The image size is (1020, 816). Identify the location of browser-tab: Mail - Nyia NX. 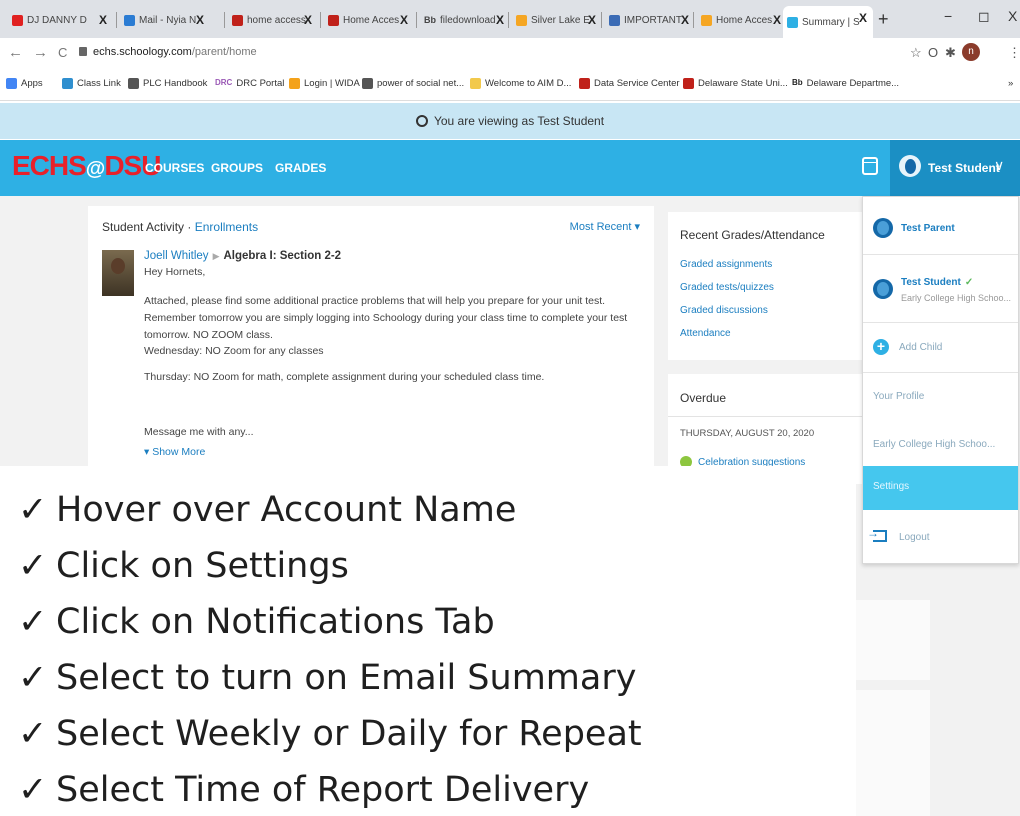
(165, 20).